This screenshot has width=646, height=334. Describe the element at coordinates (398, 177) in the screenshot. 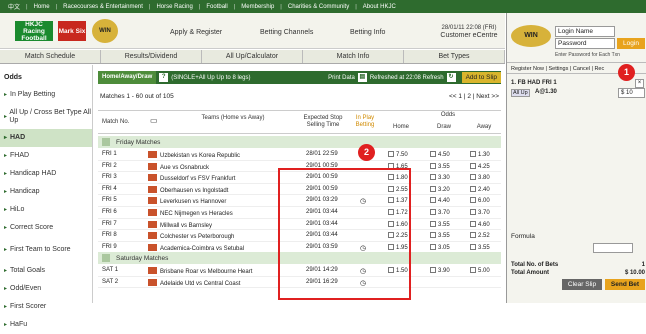

I see `home-odds: 1.80` at that location.